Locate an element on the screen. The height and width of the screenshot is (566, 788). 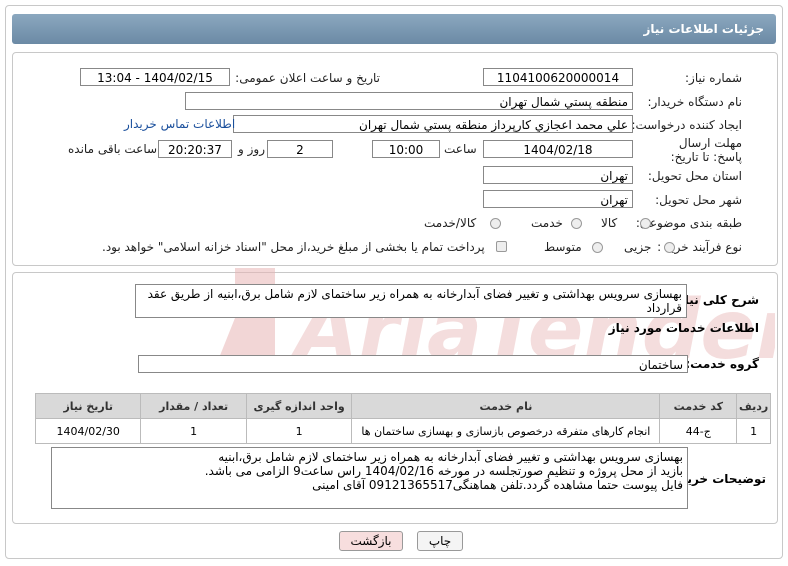
cell-need-date: 1404/02/30 is located at coordinates (88, 431).